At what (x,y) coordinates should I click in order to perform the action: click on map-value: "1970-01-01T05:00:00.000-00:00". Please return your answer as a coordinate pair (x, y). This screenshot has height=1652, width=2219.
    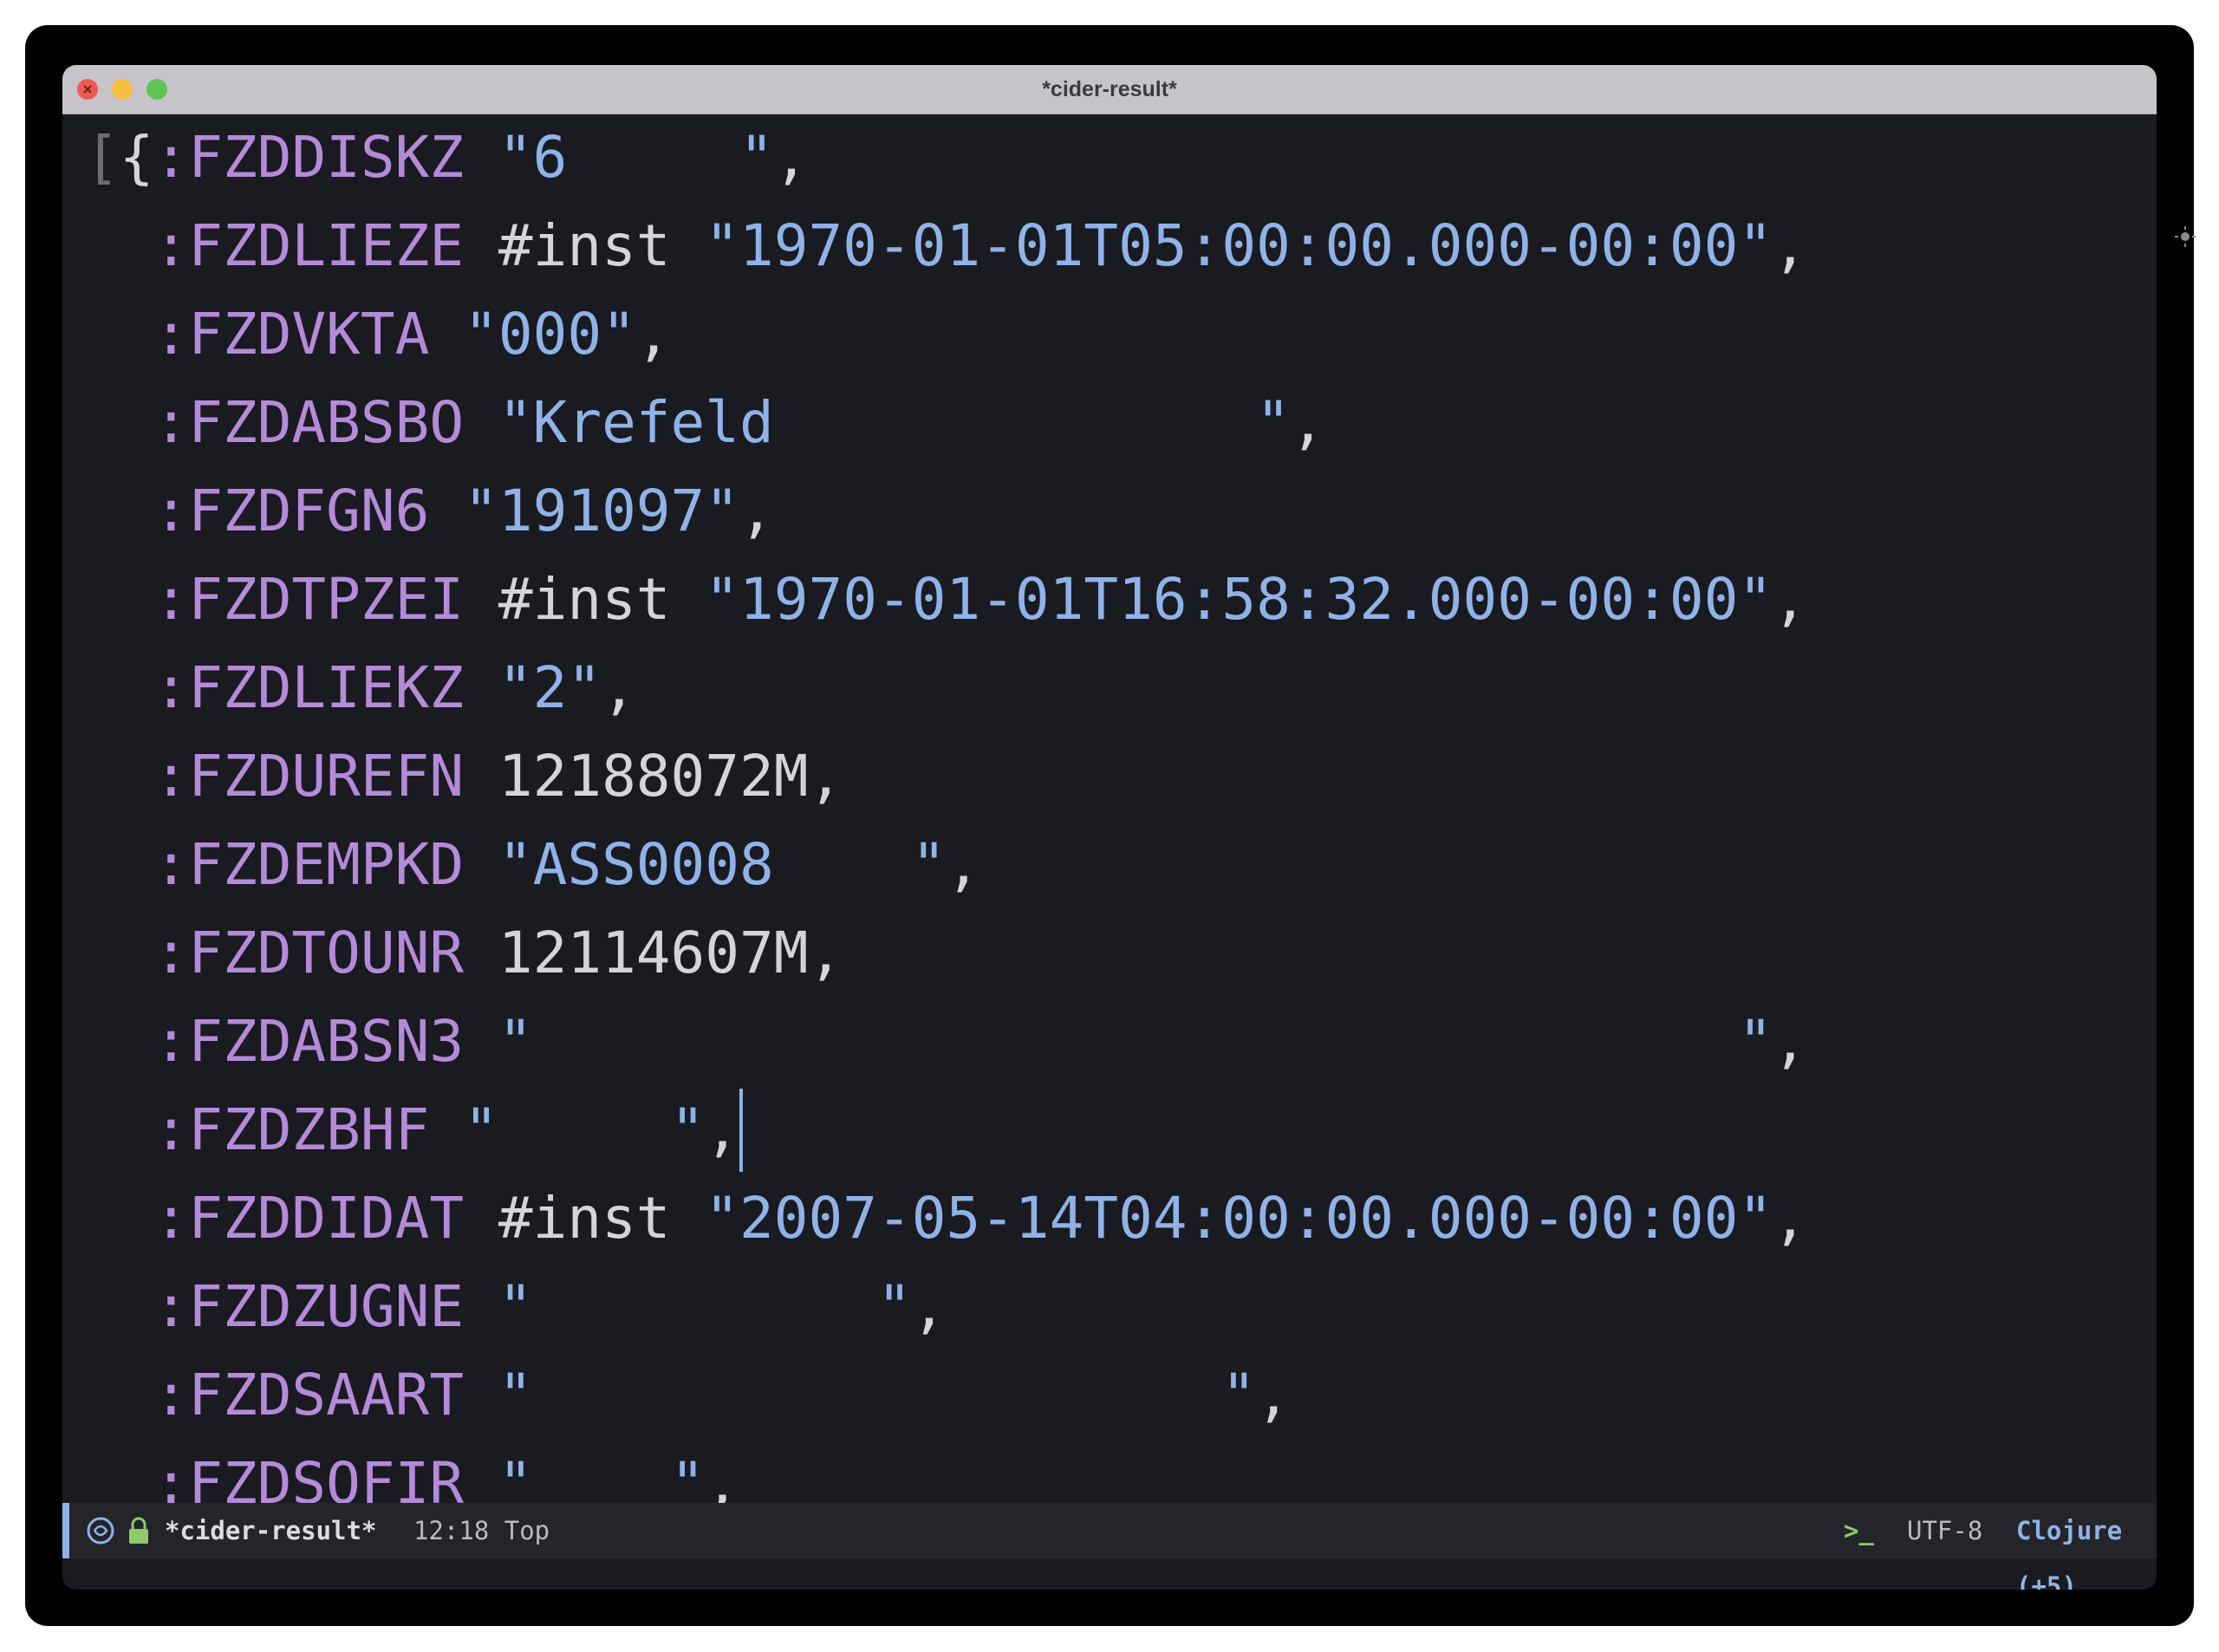
    Looking at the image, I should click on (1239, 245).